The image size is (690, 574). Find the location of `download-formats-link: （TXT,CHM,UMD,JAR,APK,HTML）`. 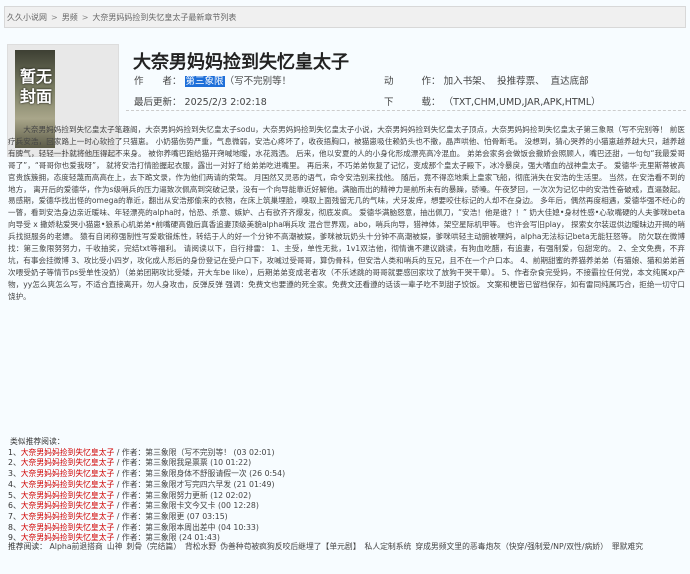

download-formats-link: （TXT,CHM,UMD,JAR,APK,HTML） is located at coordinates (522, 102).